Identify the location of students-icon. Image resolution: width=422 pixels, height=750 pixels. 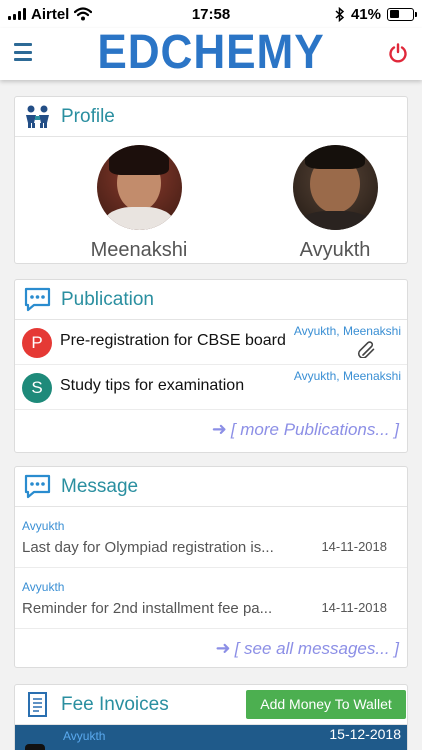
(37, 116).